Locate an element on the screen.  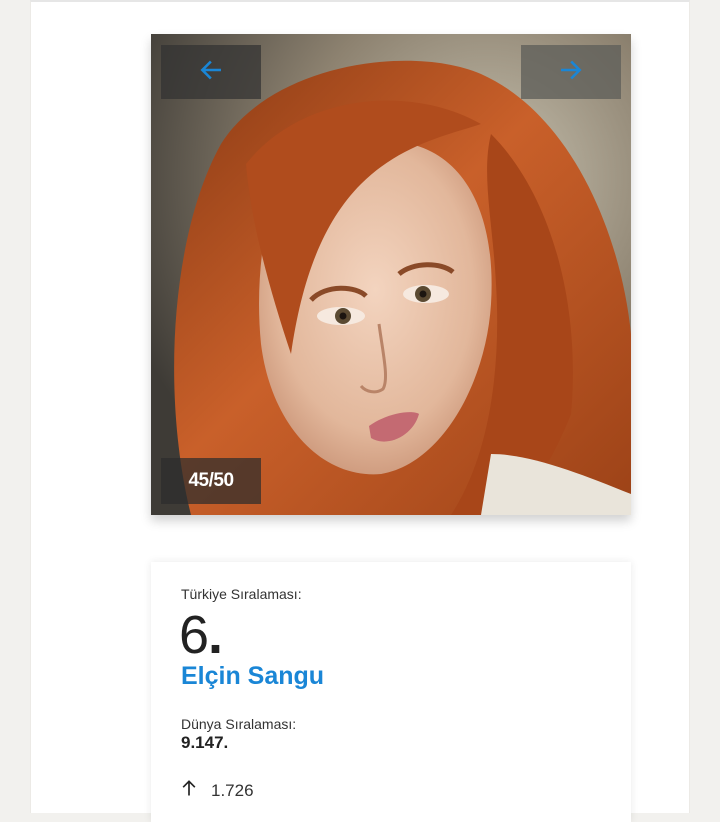
turkey-rank-number: 6 is located at coordinates (194, 635).